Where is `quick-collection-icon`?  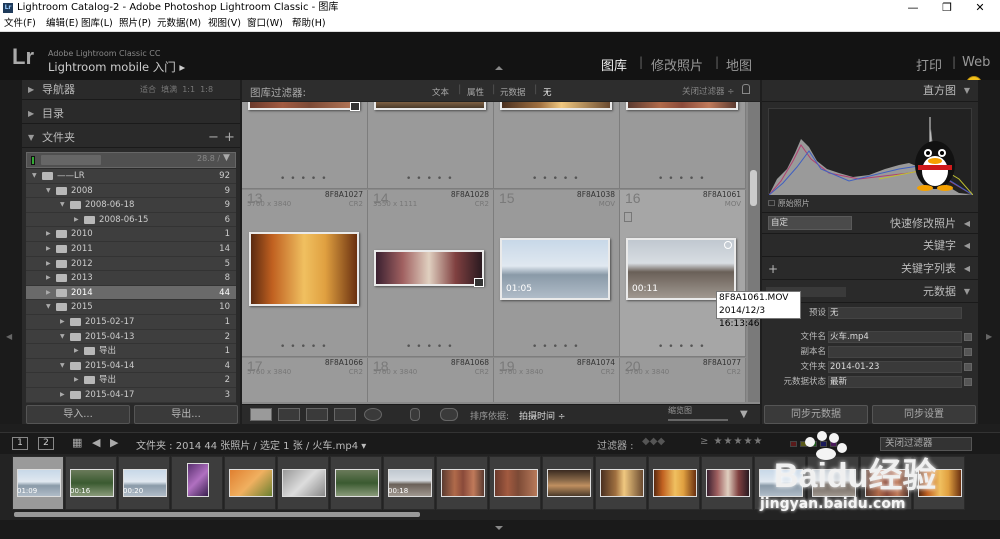
quick-collection-icon is located at coordinates (728, 245).